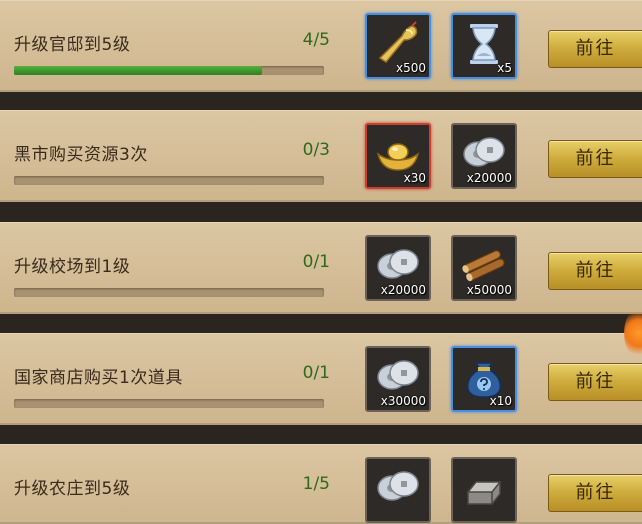 The height and width of the screenshot is (524, 642). I want to click on task-name: 升级校场到1级, so click(72, 267).